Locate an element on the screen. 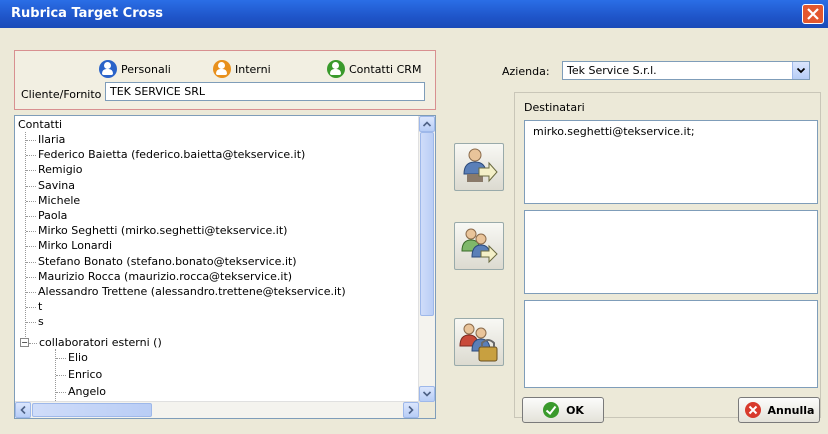 This screenshot has width=828, height=434. tree-child-item: Enrico is located at coordinates (85, 374).